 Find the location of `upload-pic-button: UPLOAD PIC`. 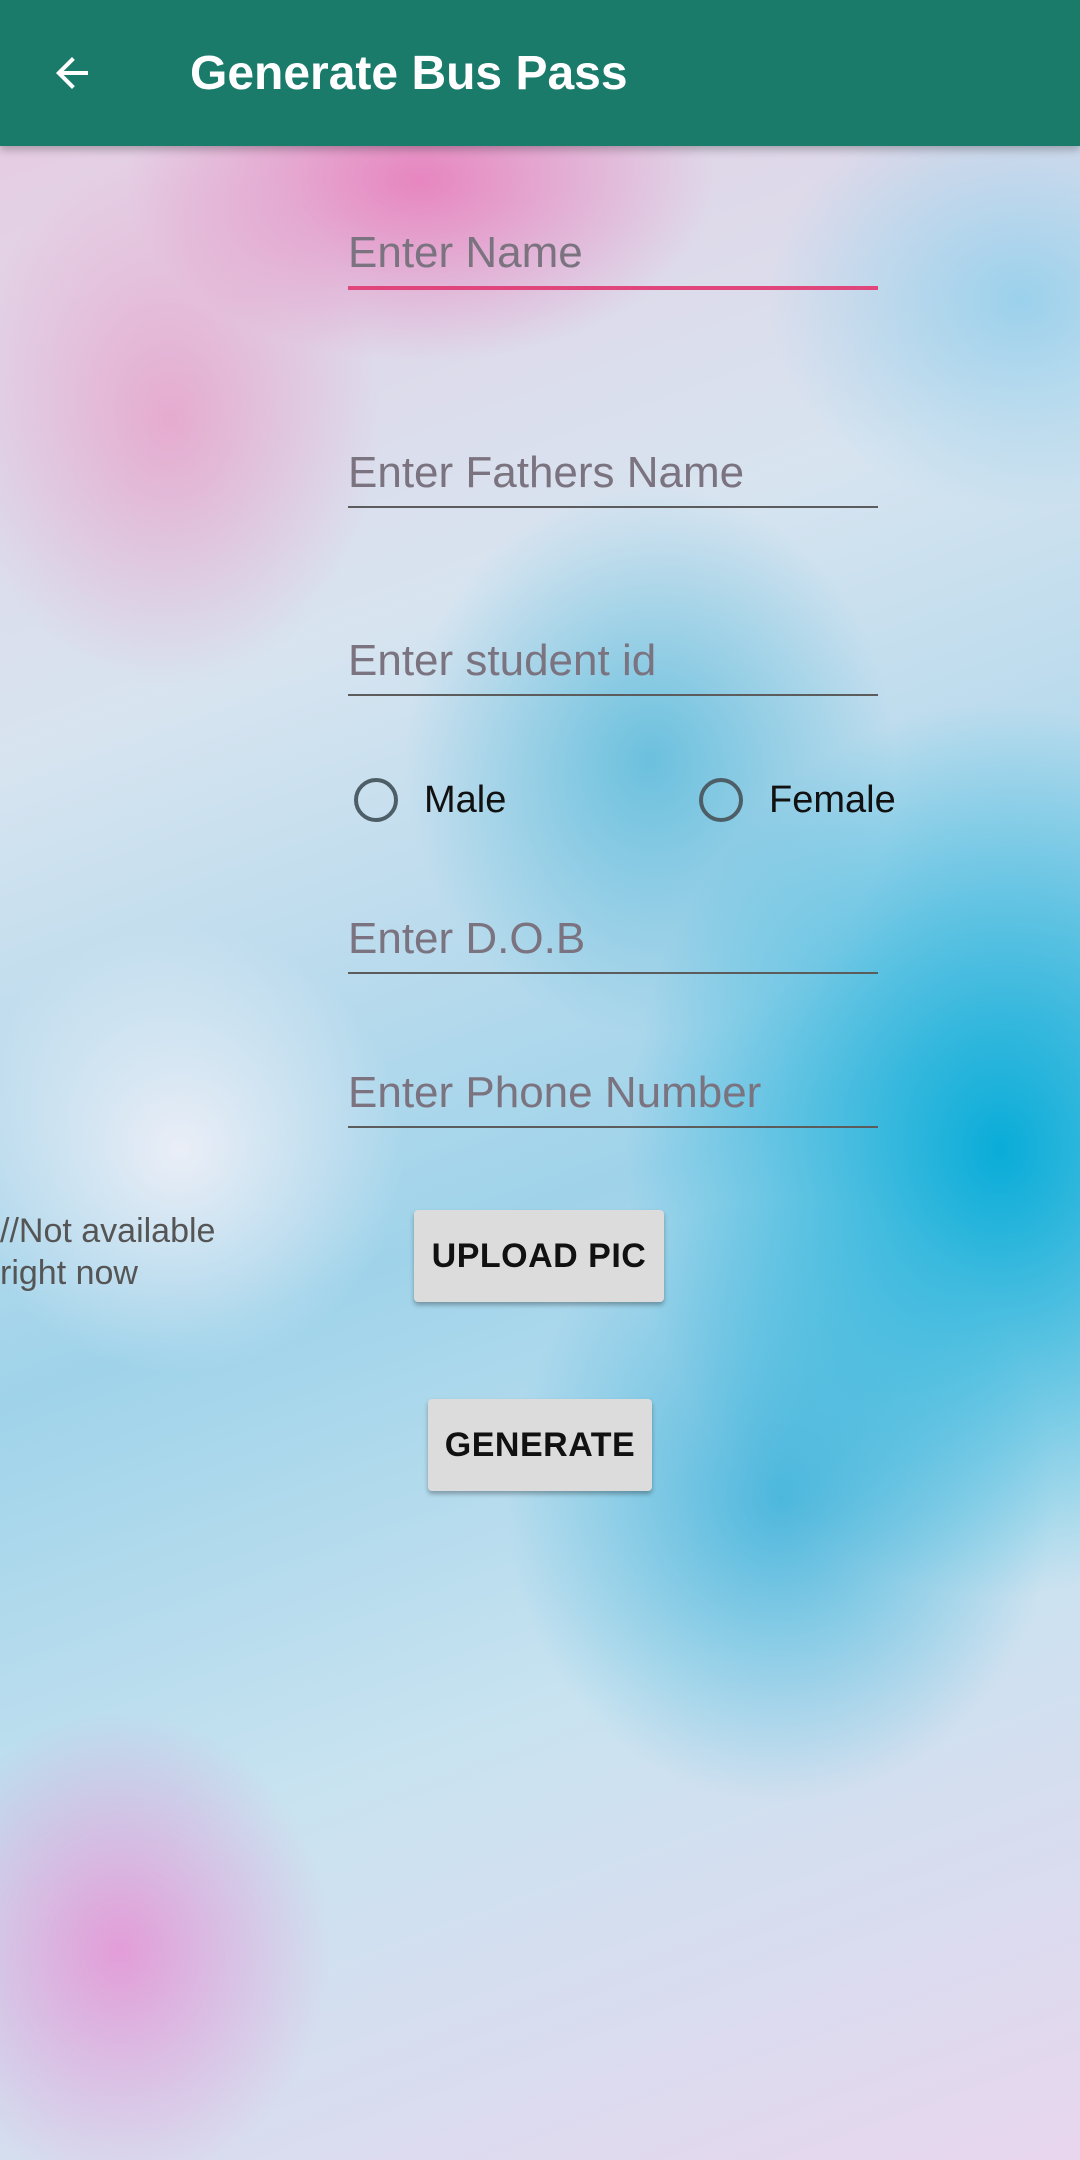

upload-pic-button: UPLOAD PIC is located at coordinates (539, 1256).